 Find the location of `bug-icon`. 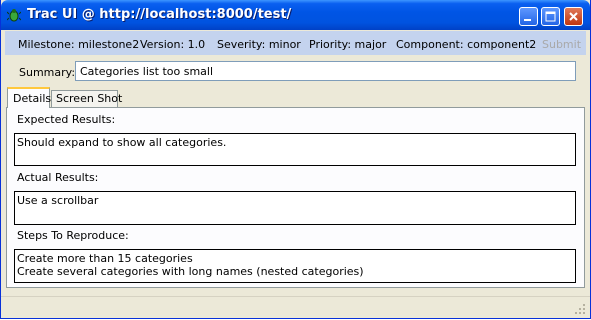

bug-icon is located at coordinates (14, 15).